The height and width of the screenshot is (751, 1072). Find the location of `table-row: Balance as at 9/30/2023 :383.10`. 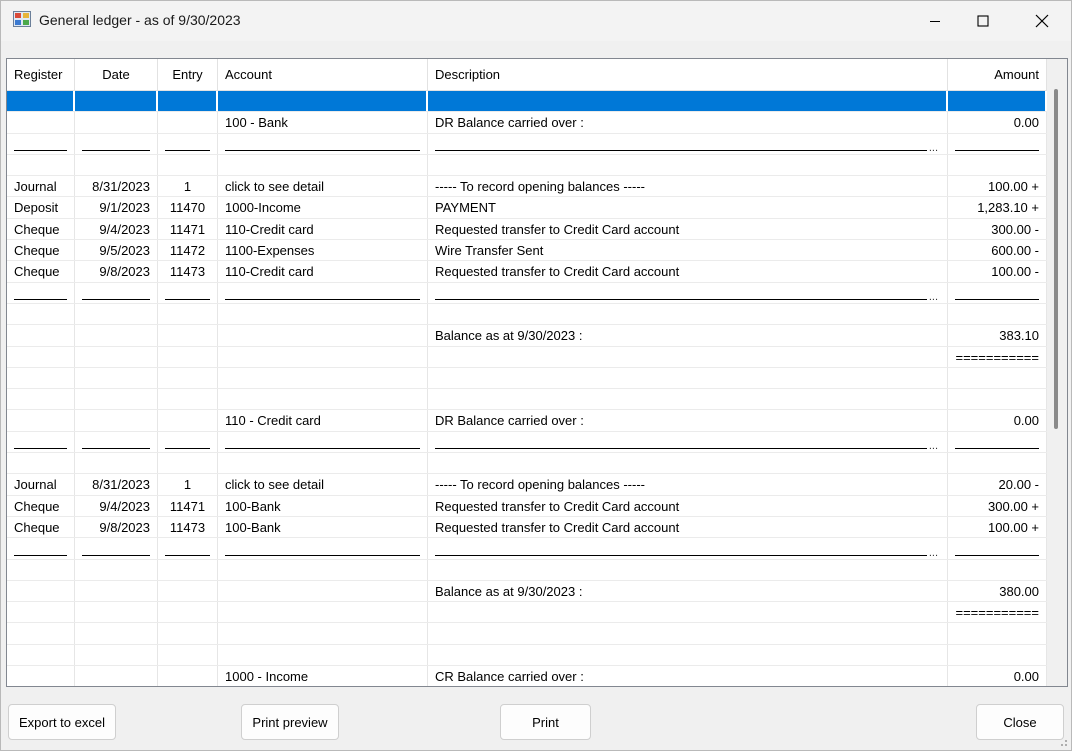

table-row: Balance as at 9/30/2023 :383.10 is located at coordinates (527, 336).